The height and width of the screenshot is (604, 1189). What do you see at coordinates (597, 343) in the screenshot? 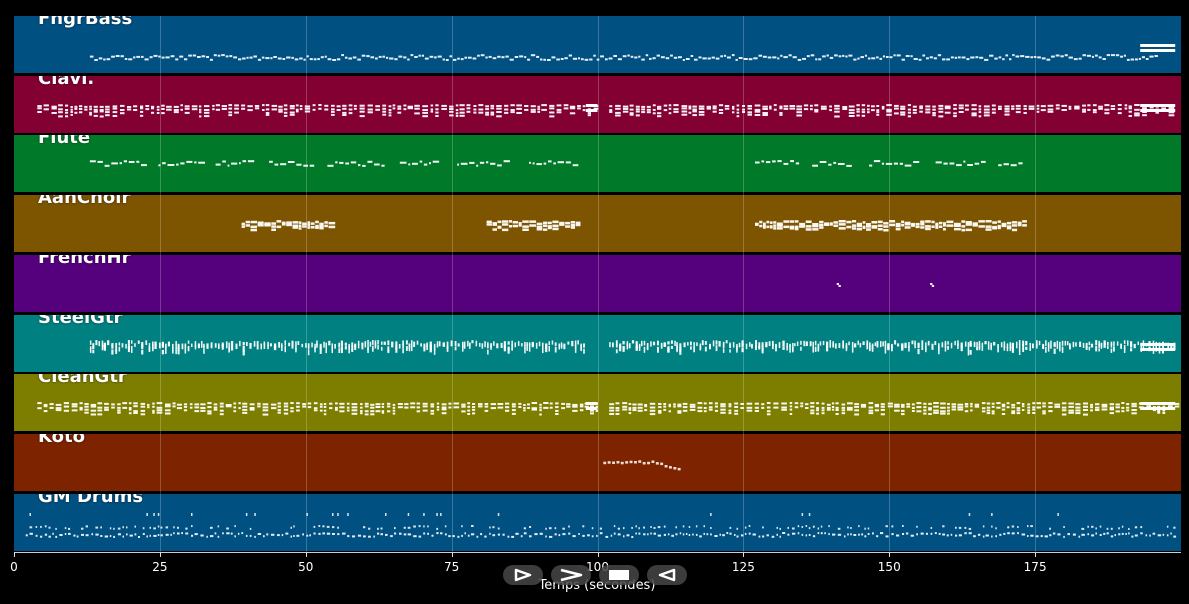
I see `track-steelgtr: SteelGtr` at bounding box center [597, 343].